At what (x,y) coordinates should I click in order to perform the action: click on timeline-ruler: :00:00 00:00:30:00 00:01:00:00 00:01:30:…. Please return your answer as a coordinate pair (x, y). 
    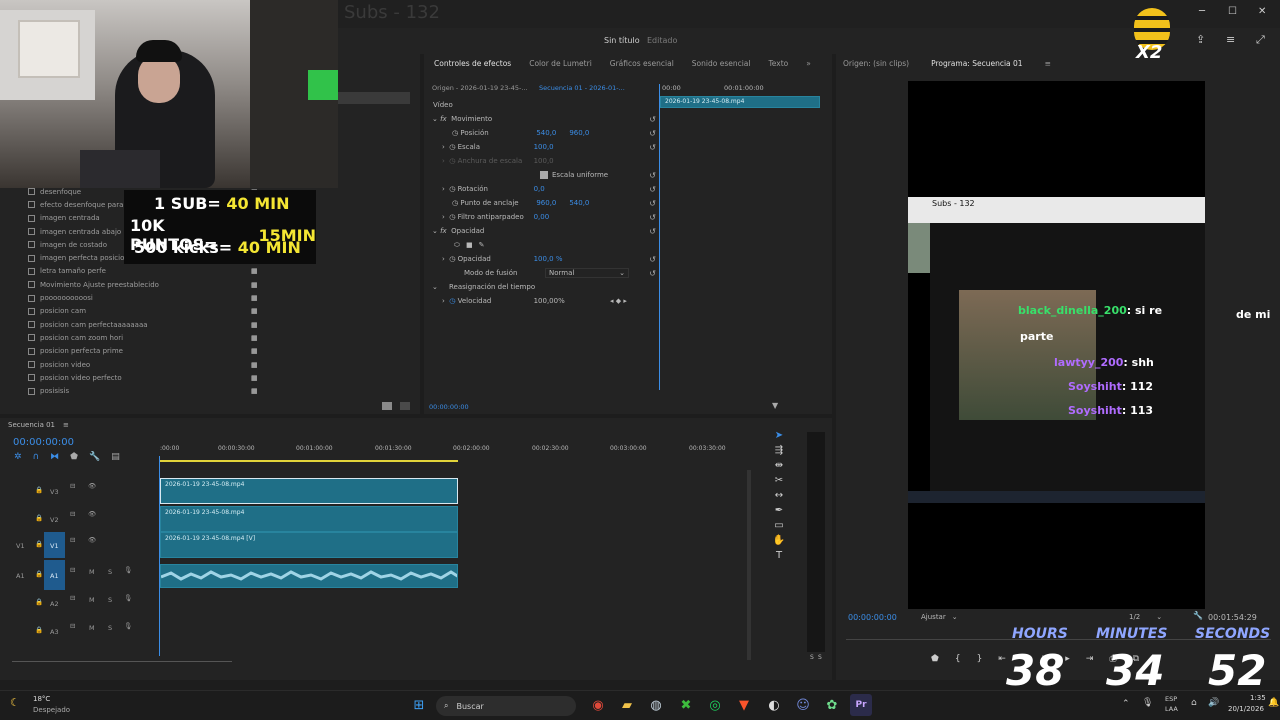
    Looking at the image, I should click on (457, 450).